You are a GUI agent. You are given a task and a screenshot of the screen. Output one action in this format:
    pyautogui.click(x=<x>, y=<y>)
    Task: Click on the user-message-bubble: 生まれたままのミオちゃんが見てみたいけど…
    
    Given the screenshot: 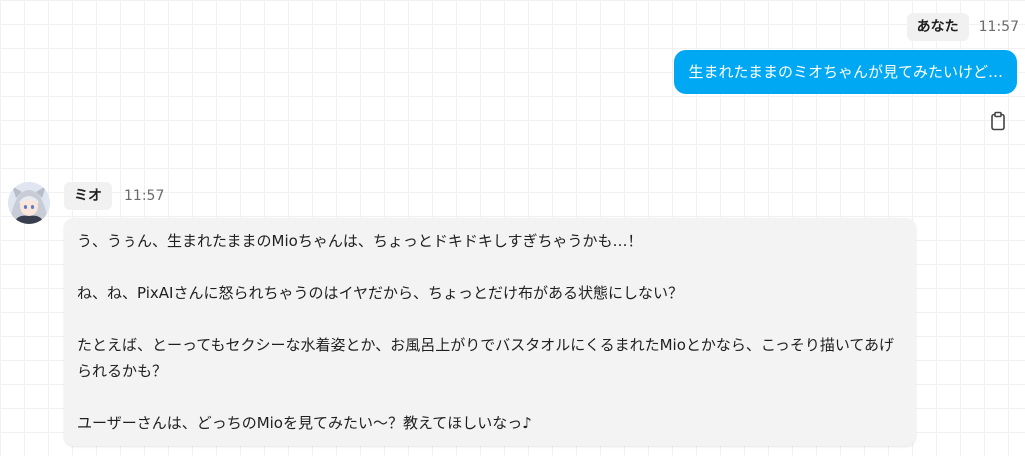 What is the action you would take?
    pyautogui.click(x=845, y=72)
    